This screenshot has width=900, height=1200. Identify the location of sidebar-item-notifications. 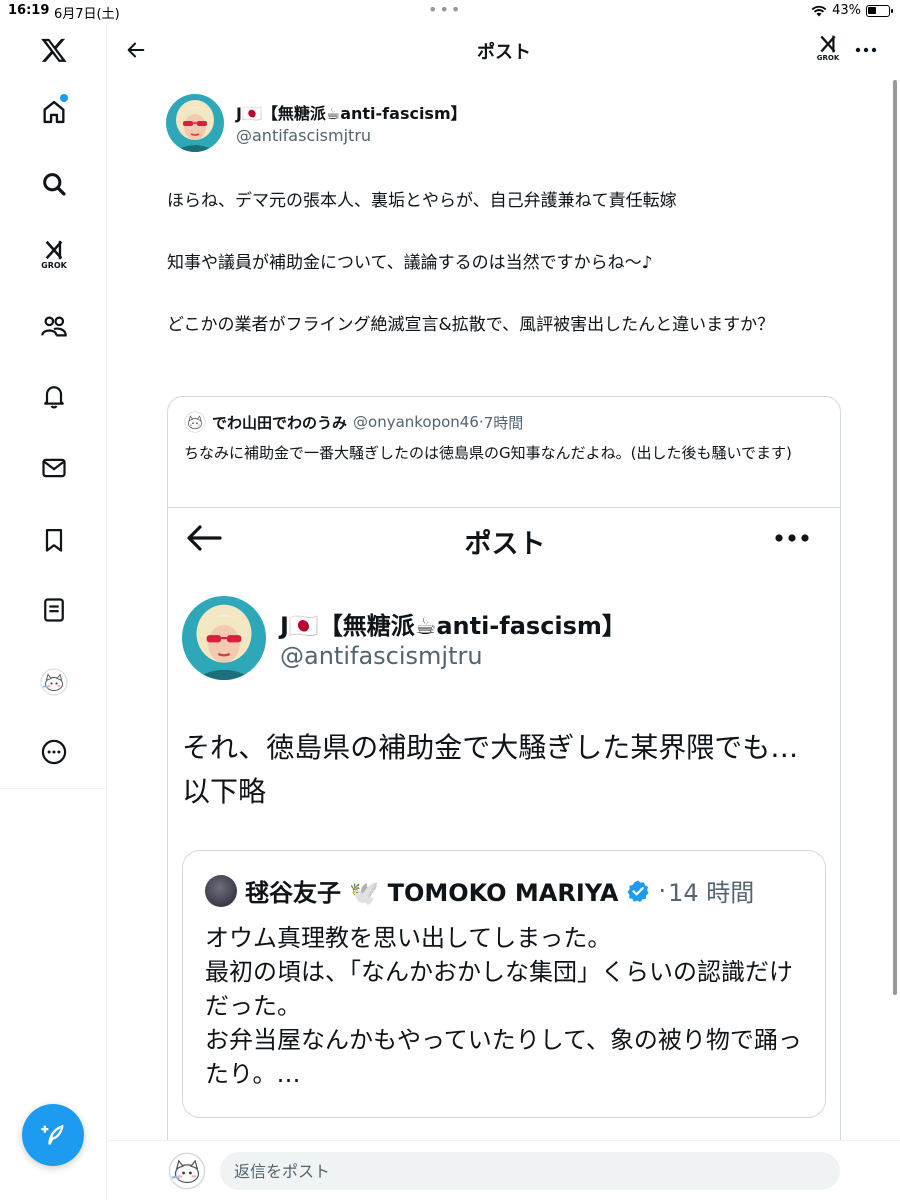
(54, 396).